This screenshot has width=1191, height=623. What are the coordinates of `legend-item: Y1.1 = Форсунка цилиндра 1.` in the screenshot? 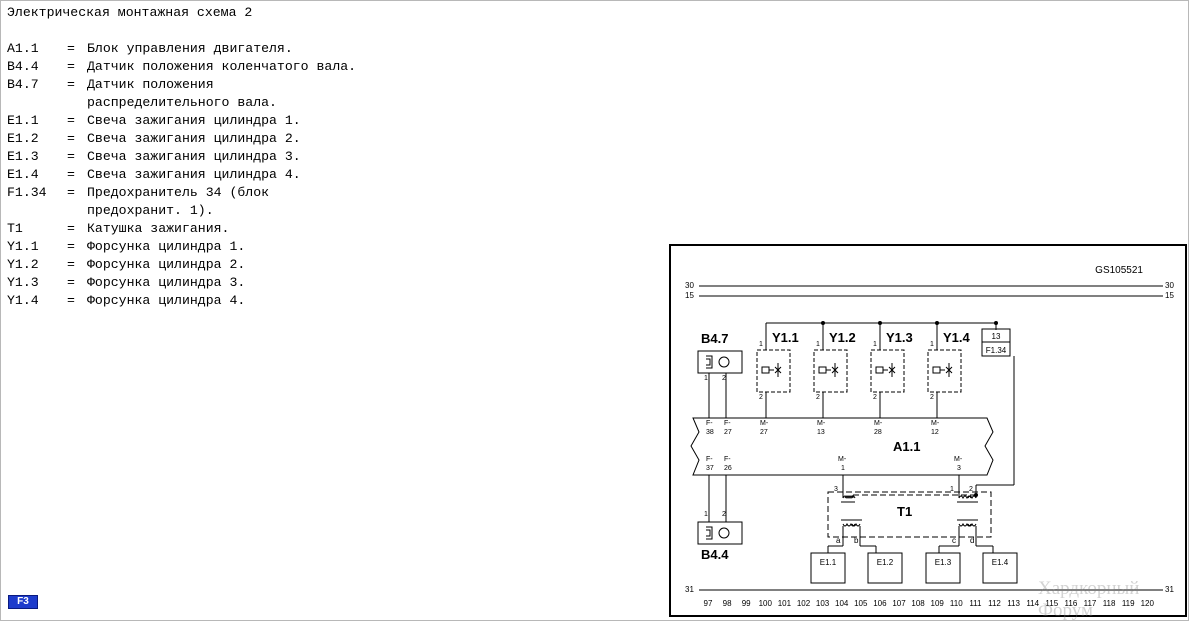 It's located at (181, 247).